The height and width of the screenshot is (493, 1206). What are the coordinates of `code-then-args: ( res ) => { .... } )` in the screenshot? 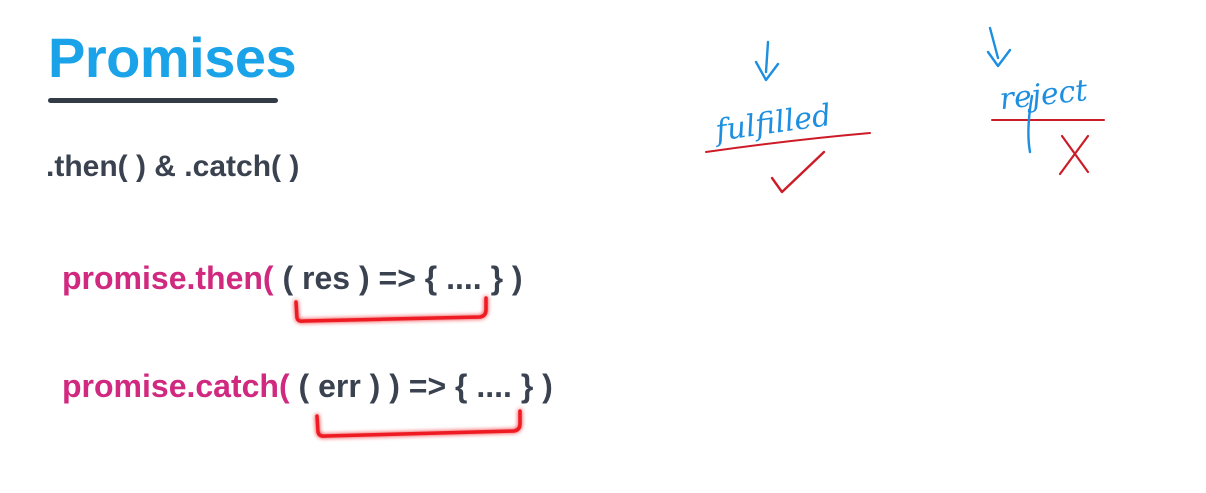 It's located at (398, 278).